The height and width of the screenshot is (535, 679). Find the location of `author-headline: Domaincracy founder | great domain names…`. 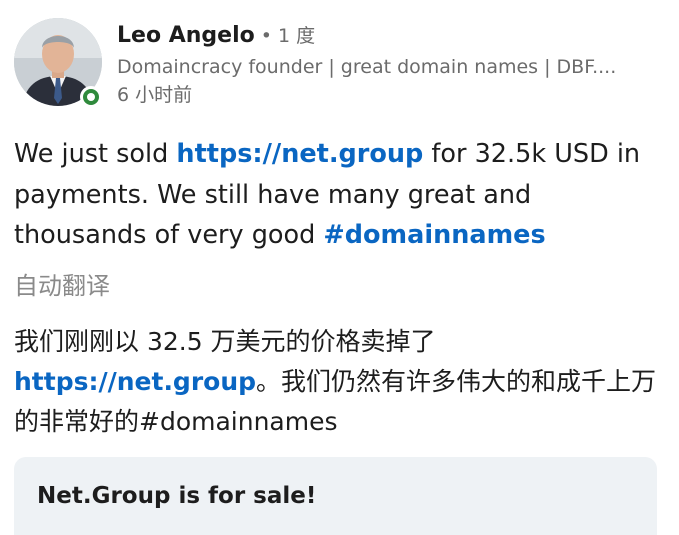

author-headline: Domaincracy founder | great domain names… is located at coordinates (367, 67).